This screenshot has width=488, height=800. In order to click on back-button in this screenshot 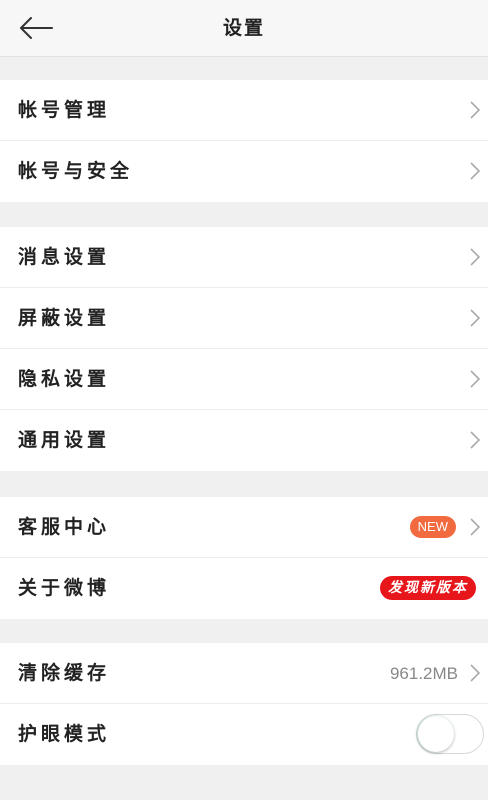, I will do `click(36, 28)`.